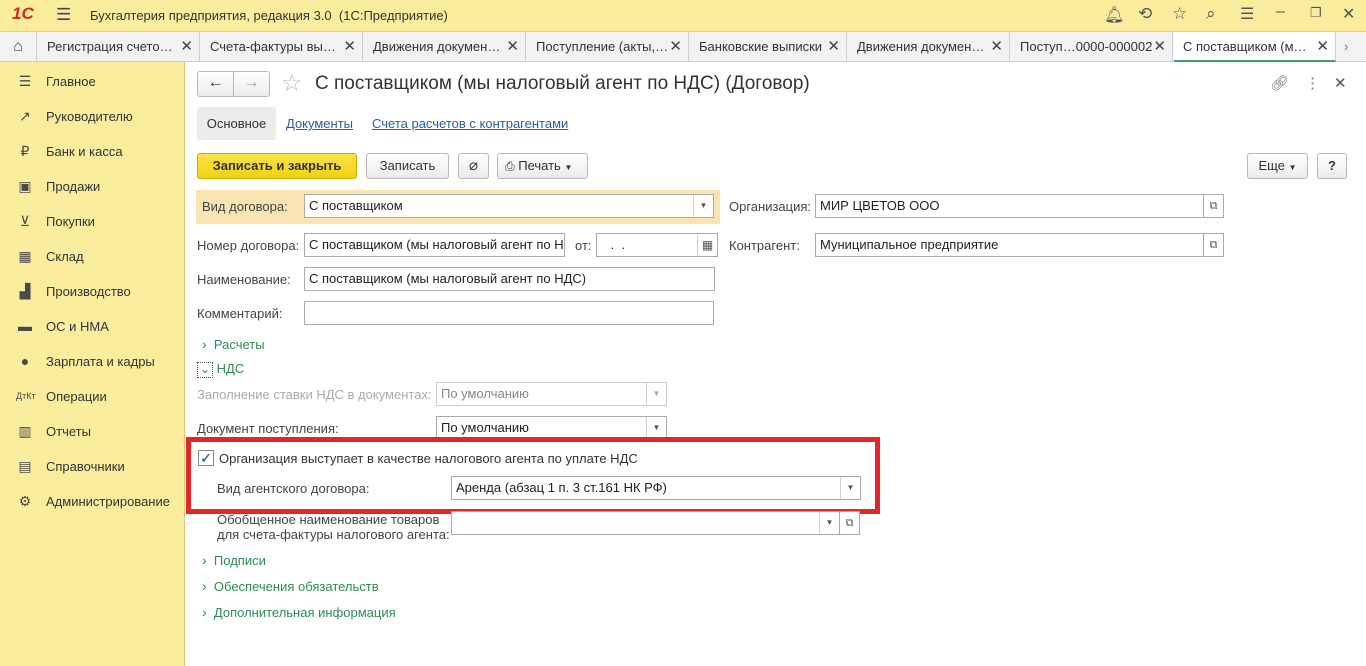  I want to click on goods-name-select: ▼, so click(645, 523).